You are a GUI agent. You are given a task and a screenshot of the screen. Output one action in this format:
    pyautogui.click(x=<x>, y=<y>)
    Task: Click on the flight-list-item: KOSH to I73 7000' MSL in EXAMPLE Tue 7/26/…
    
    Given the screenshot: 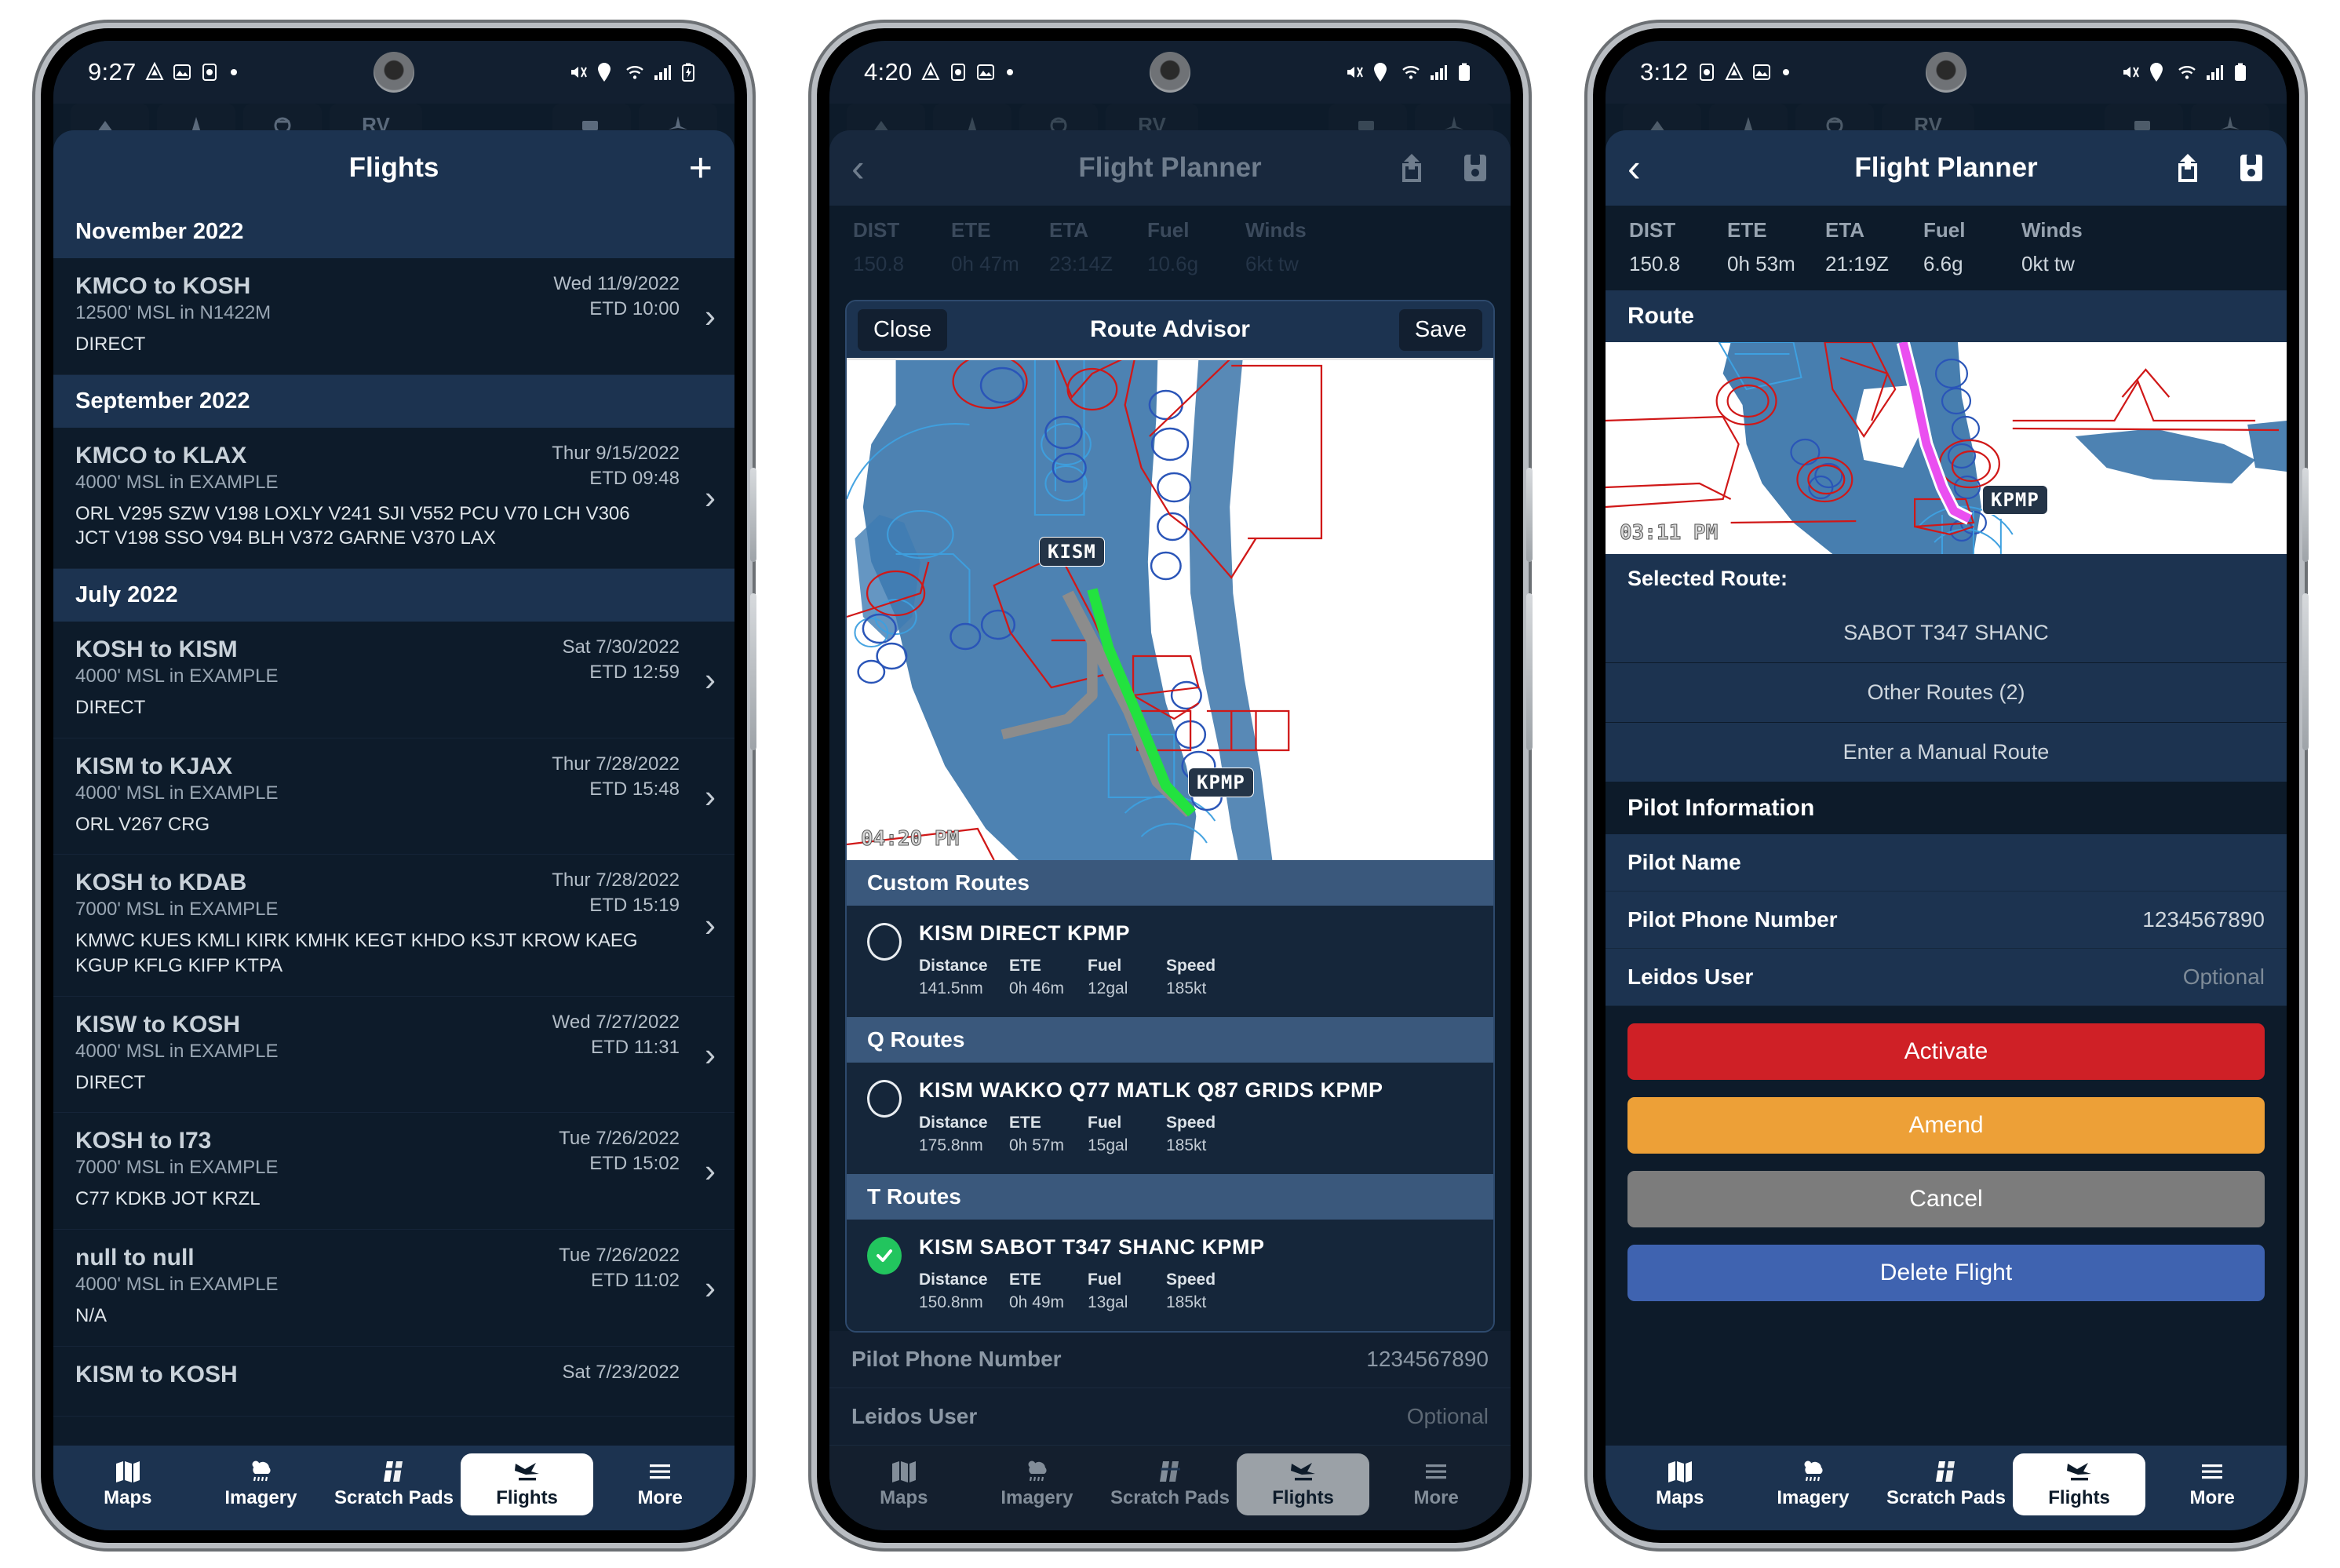 What is the action you would take?
    pyautogui.click(x=393, y=1172)
    